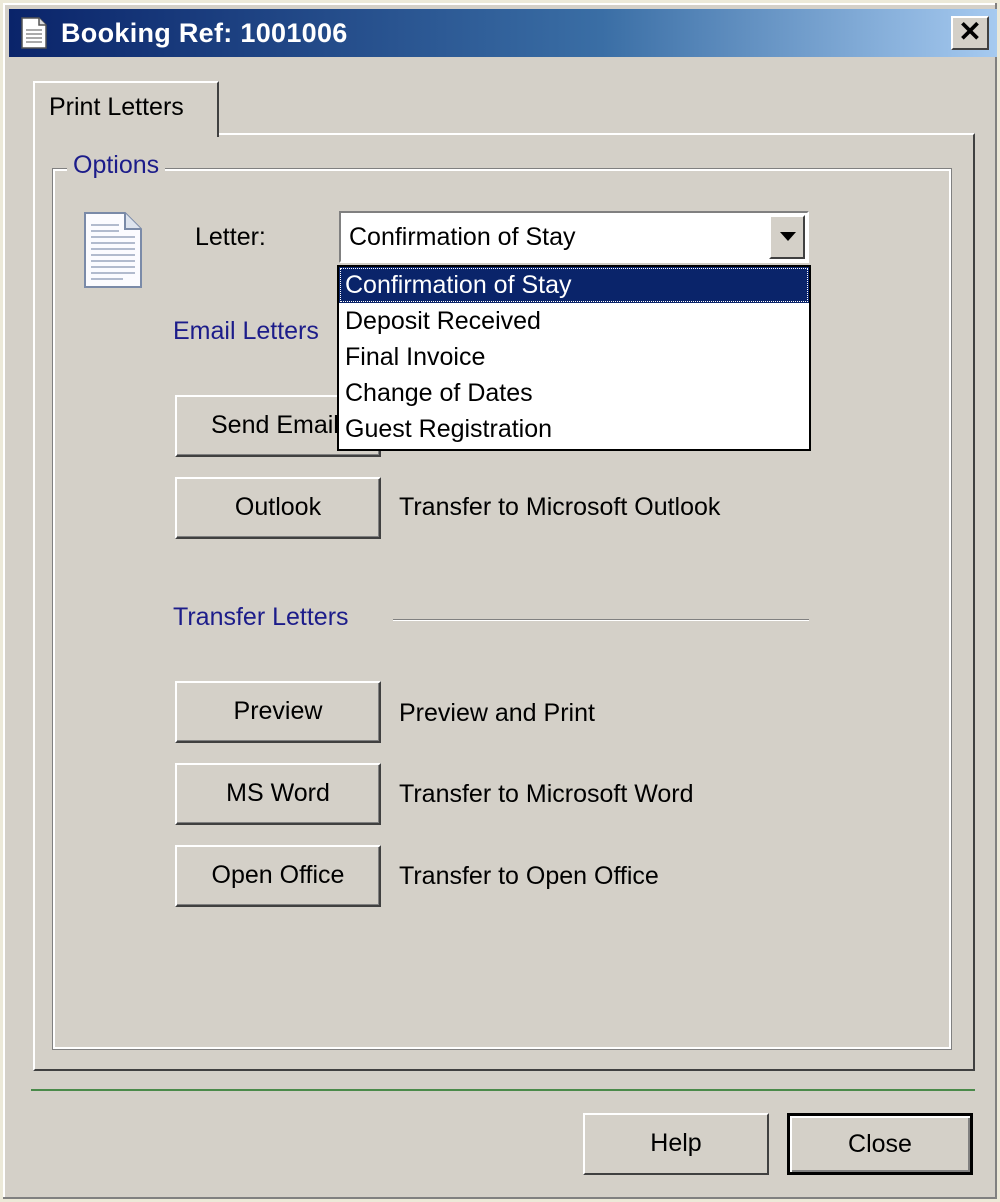  Describe the element at coordinates (278, 876) in the screenshot. I see `open-office-button: Open Office` at that location.